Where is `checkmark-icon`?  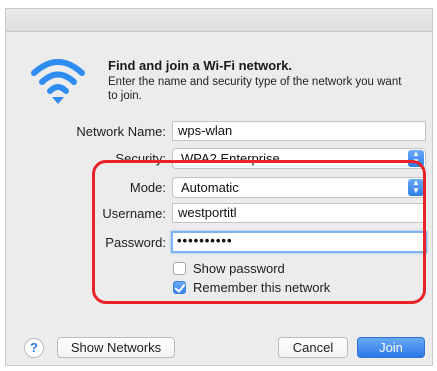
checkmark-icon is located at coordinates (180, 287).